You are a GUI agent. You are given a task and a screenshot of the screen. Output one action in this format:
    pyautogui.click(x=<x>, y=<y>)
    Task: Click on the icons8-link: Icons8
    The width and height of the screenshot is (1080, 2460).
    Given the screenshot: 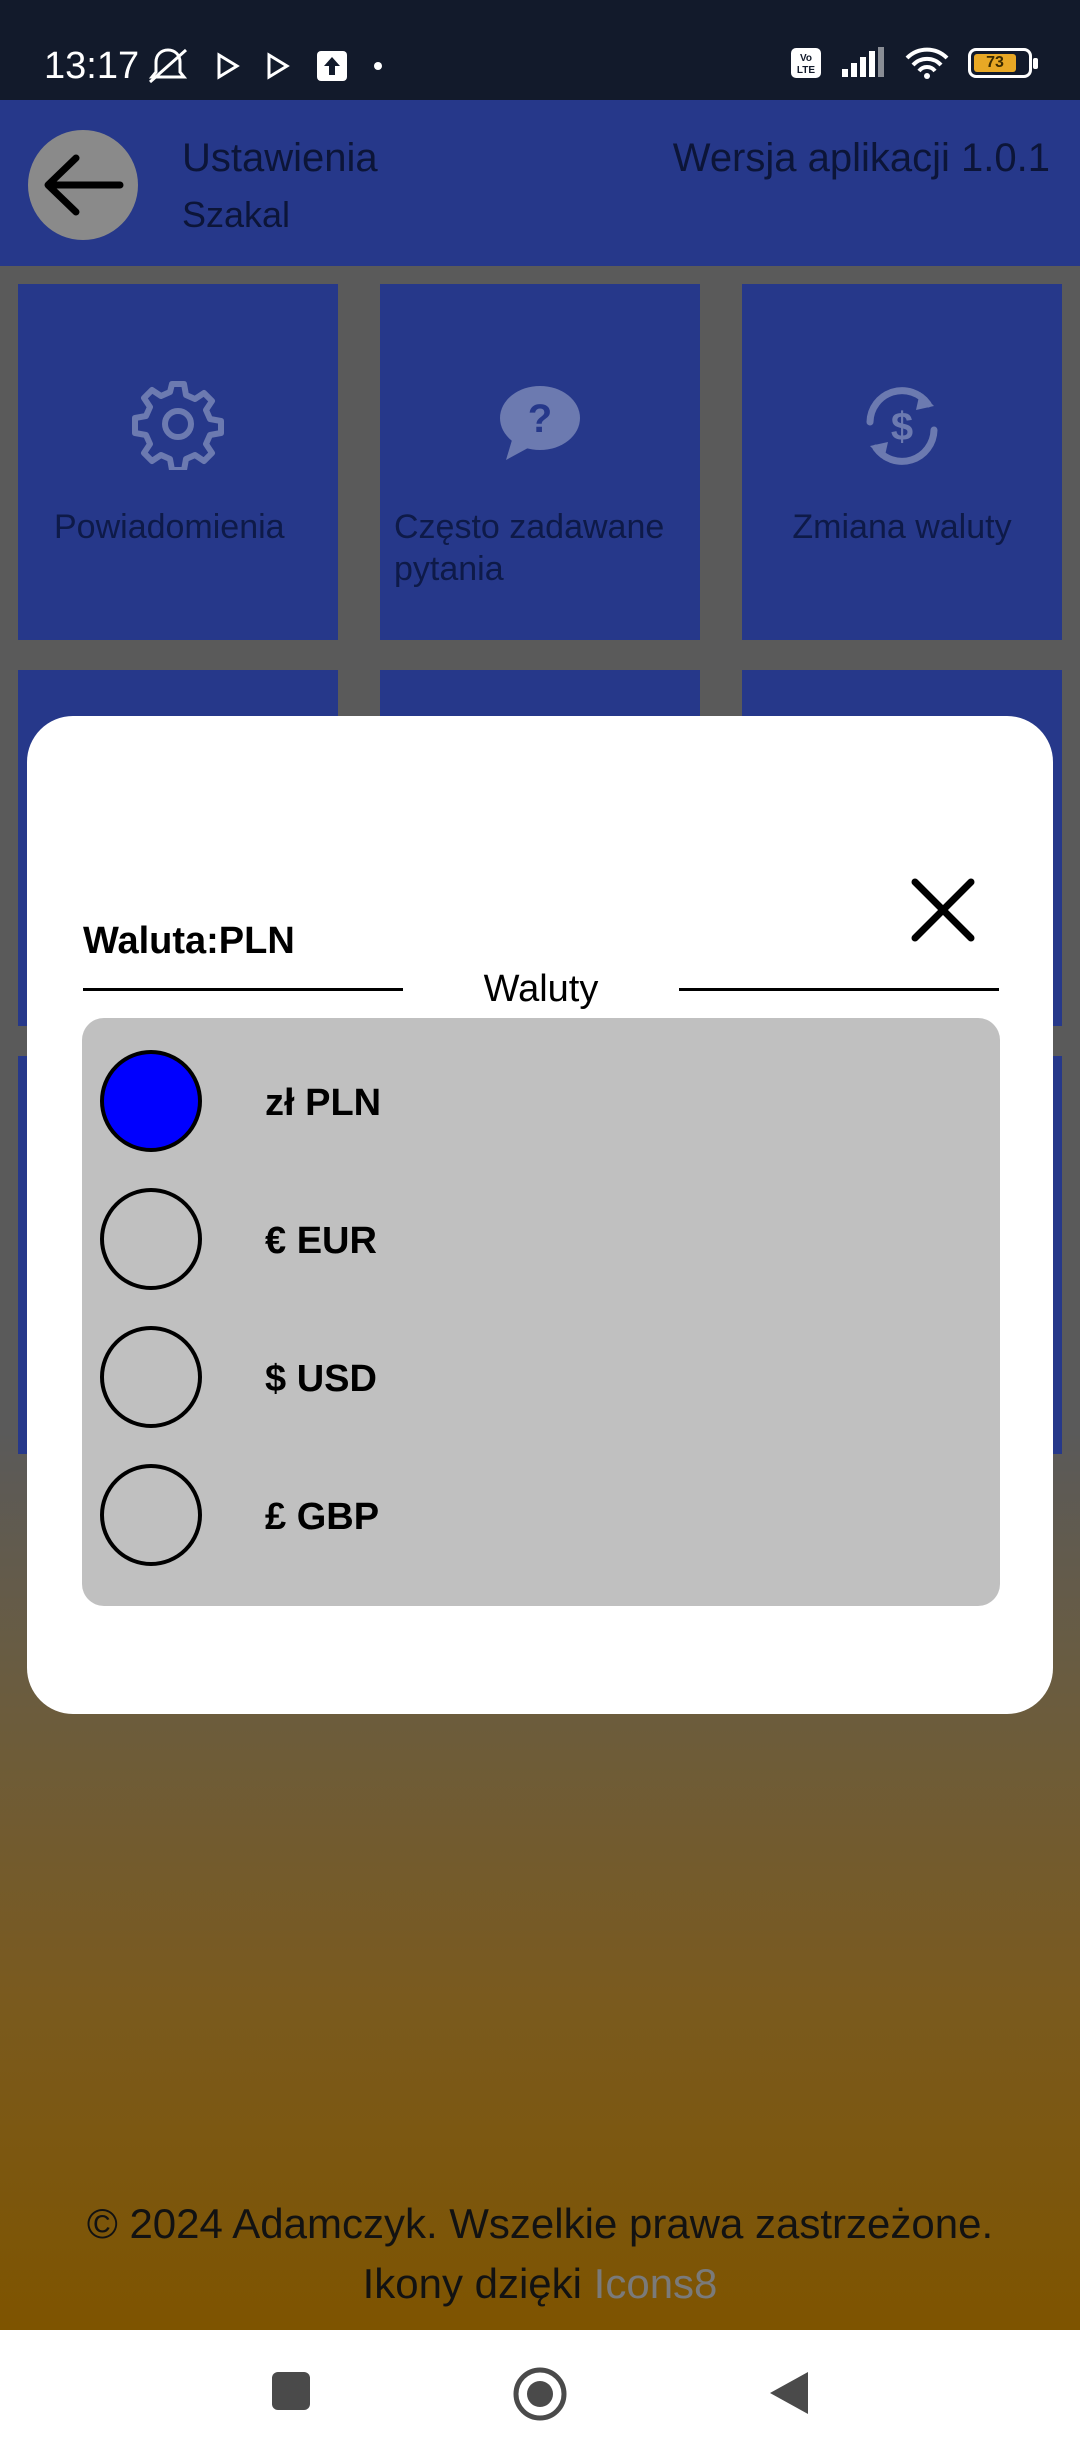 What is the action you would take?
    pyautogui.click(x=656, y=2283)
    